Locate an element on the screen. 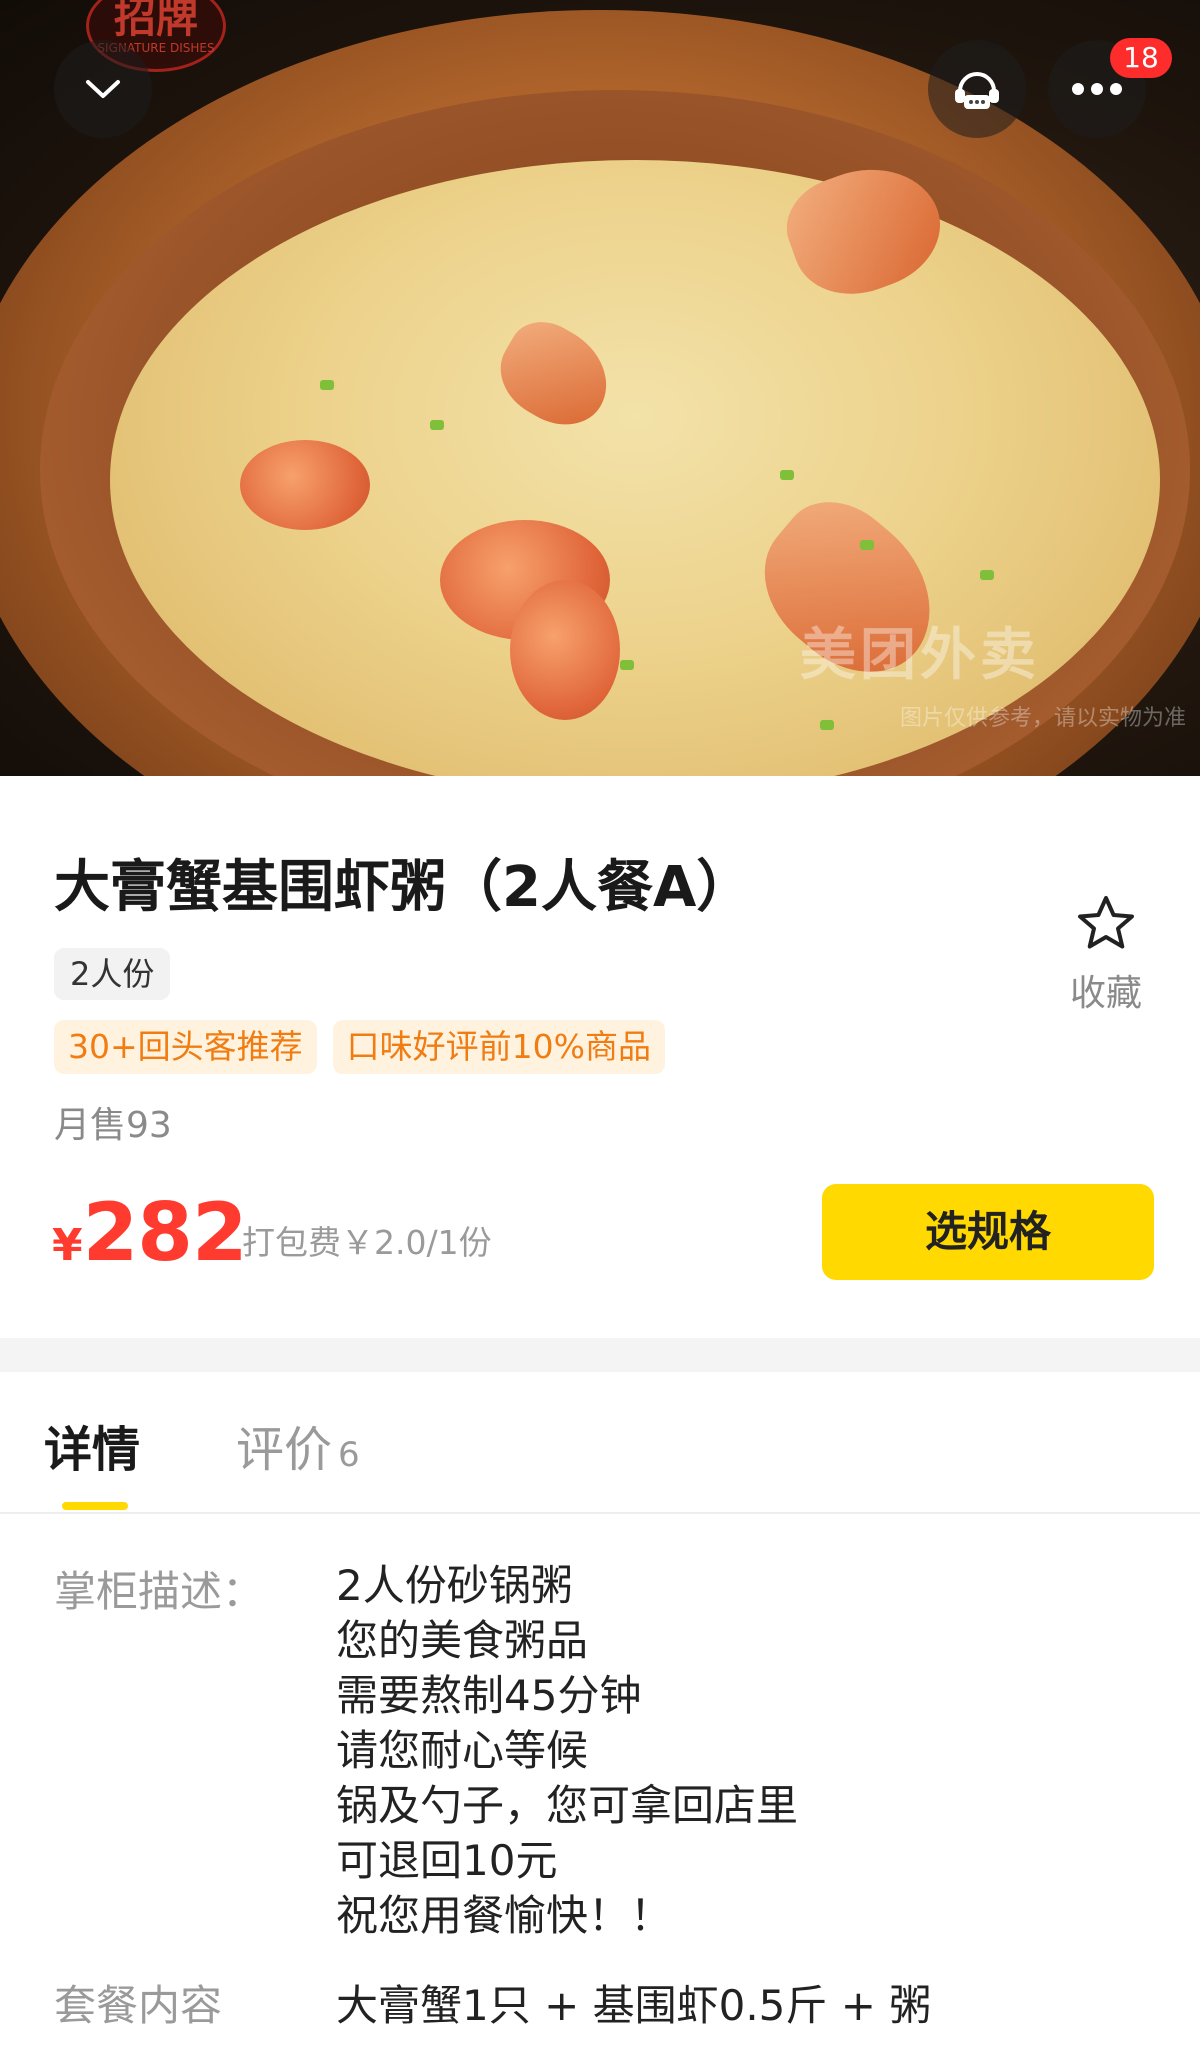 The height and width of the screenshot is (2051, 1200). portion-tag: 2人份 is located at coordinates (112, 974).